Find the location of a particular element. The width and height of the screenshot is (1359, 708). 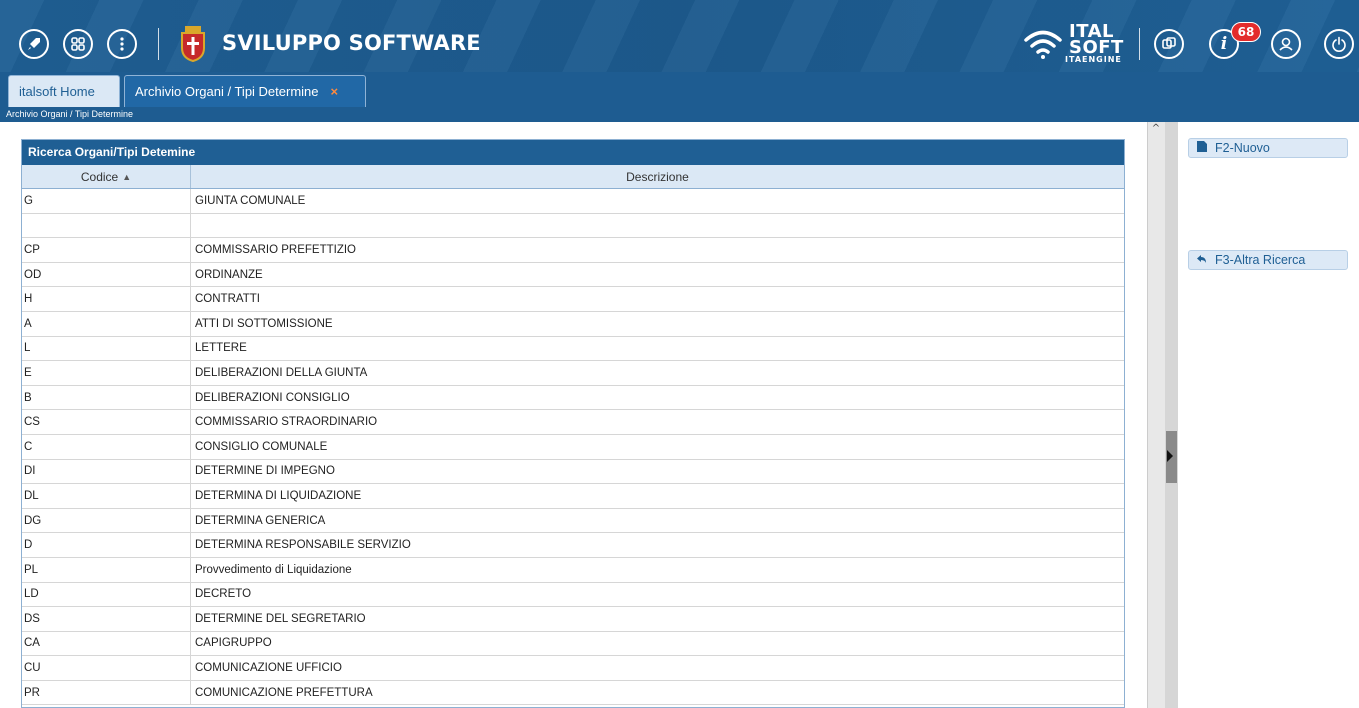

cell-descrizione: DECRETO is located at coordinates (223, 594).